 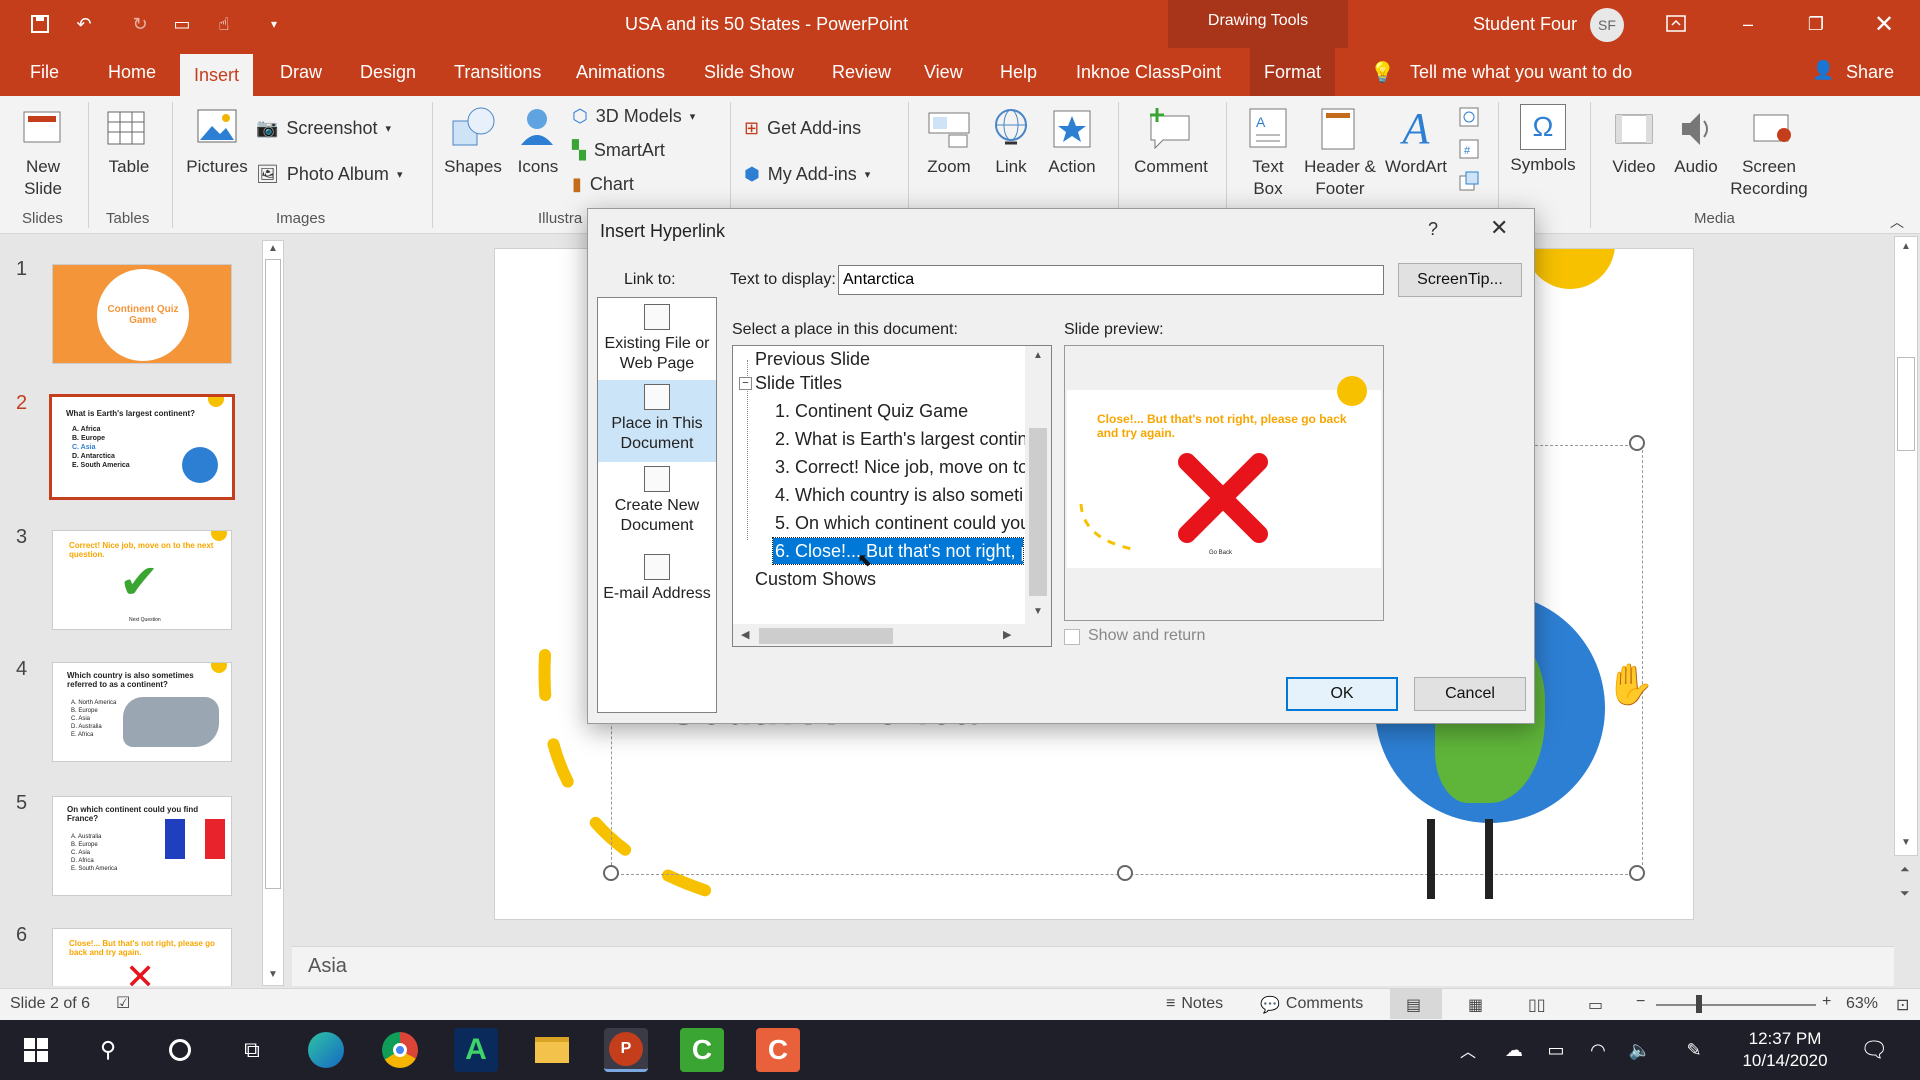 I want to click on tab-design: Design, so click(x=388, y=72).